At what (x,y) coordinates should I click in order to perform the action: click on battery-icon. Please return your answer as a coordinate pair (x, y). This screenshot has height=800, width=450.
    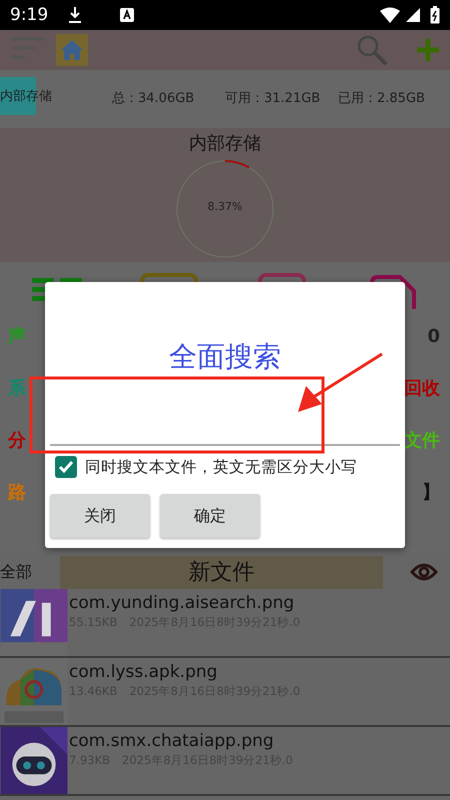
    Looking at the image, I should click on (435, 15).